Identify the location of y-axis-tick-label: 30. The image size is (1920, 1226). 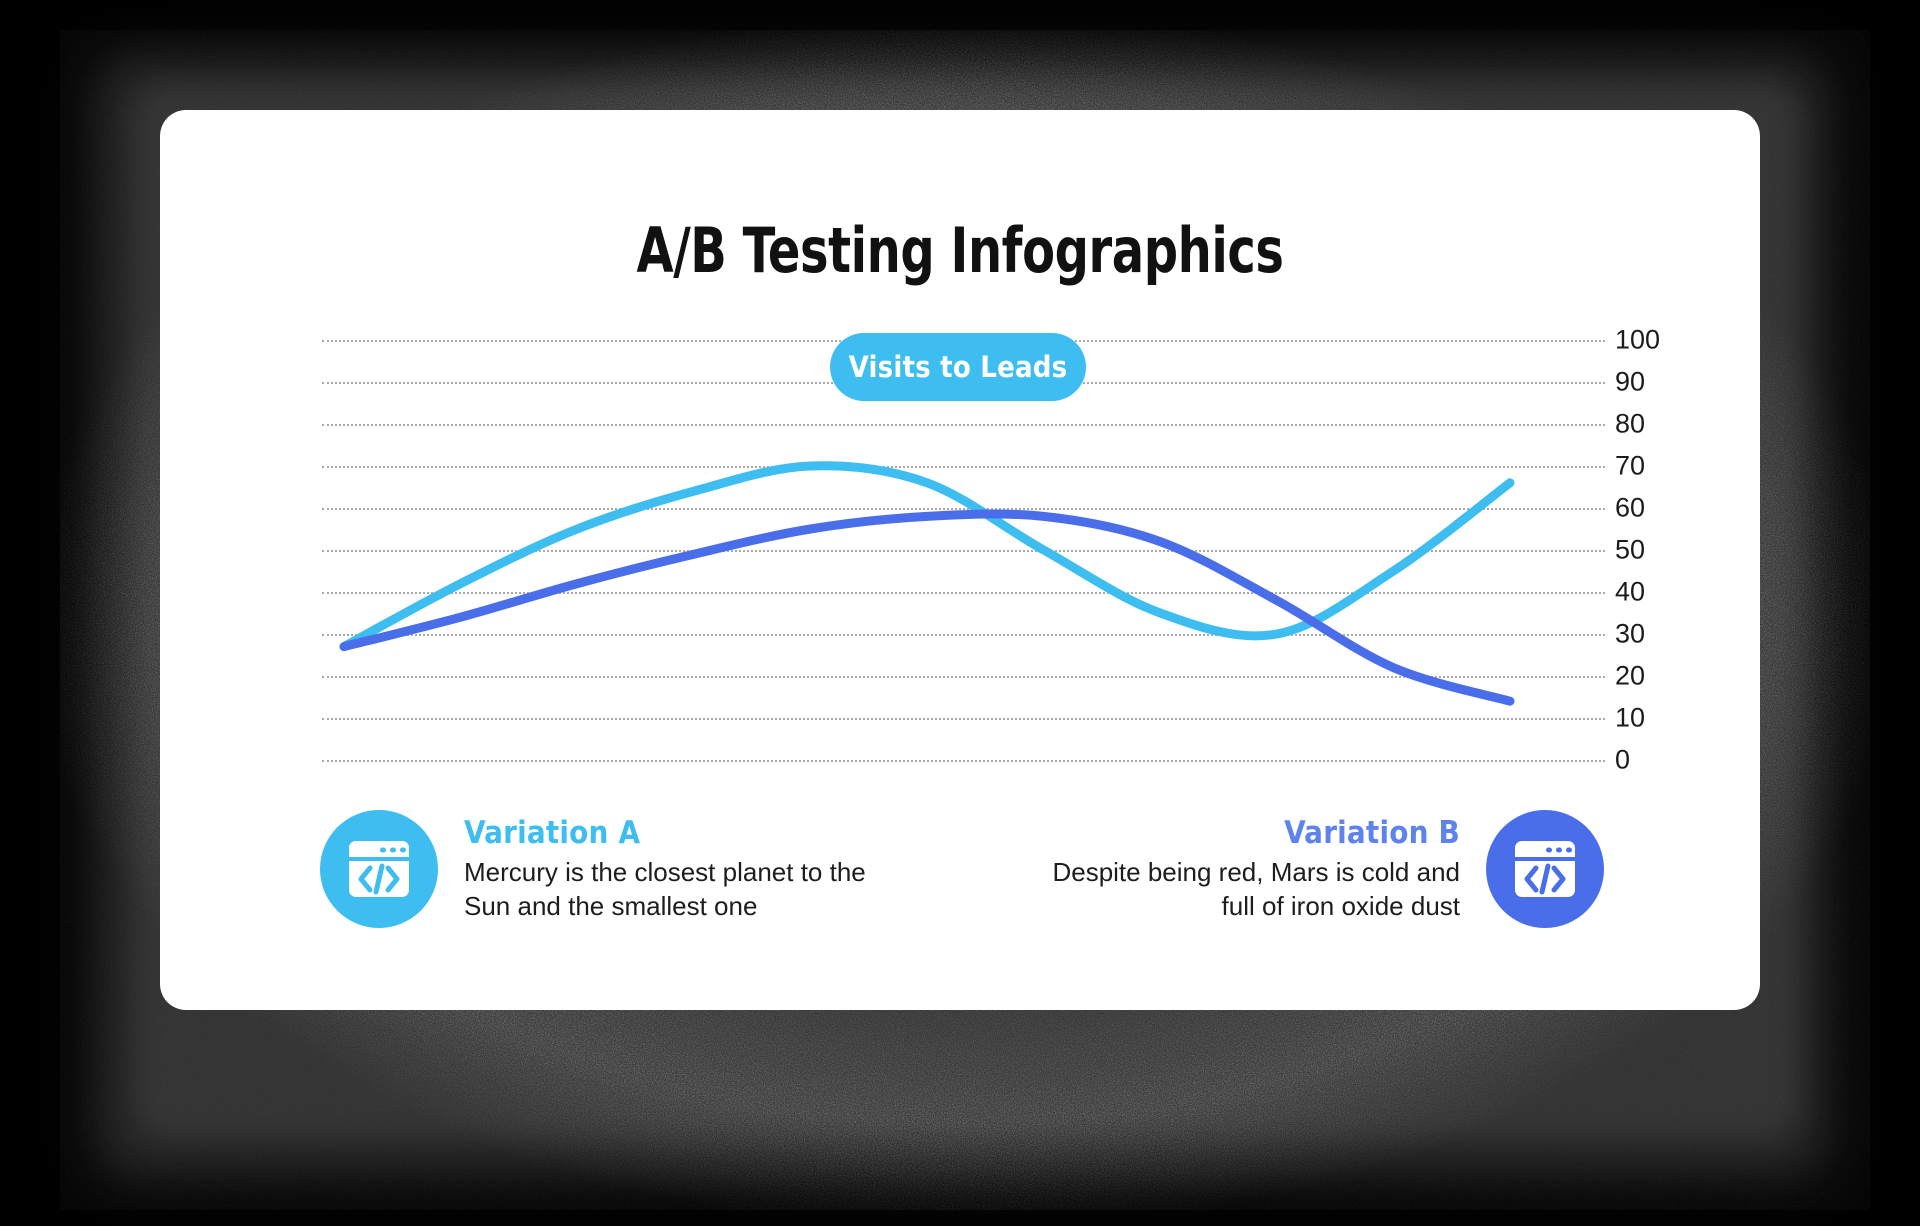
(1630, 633).